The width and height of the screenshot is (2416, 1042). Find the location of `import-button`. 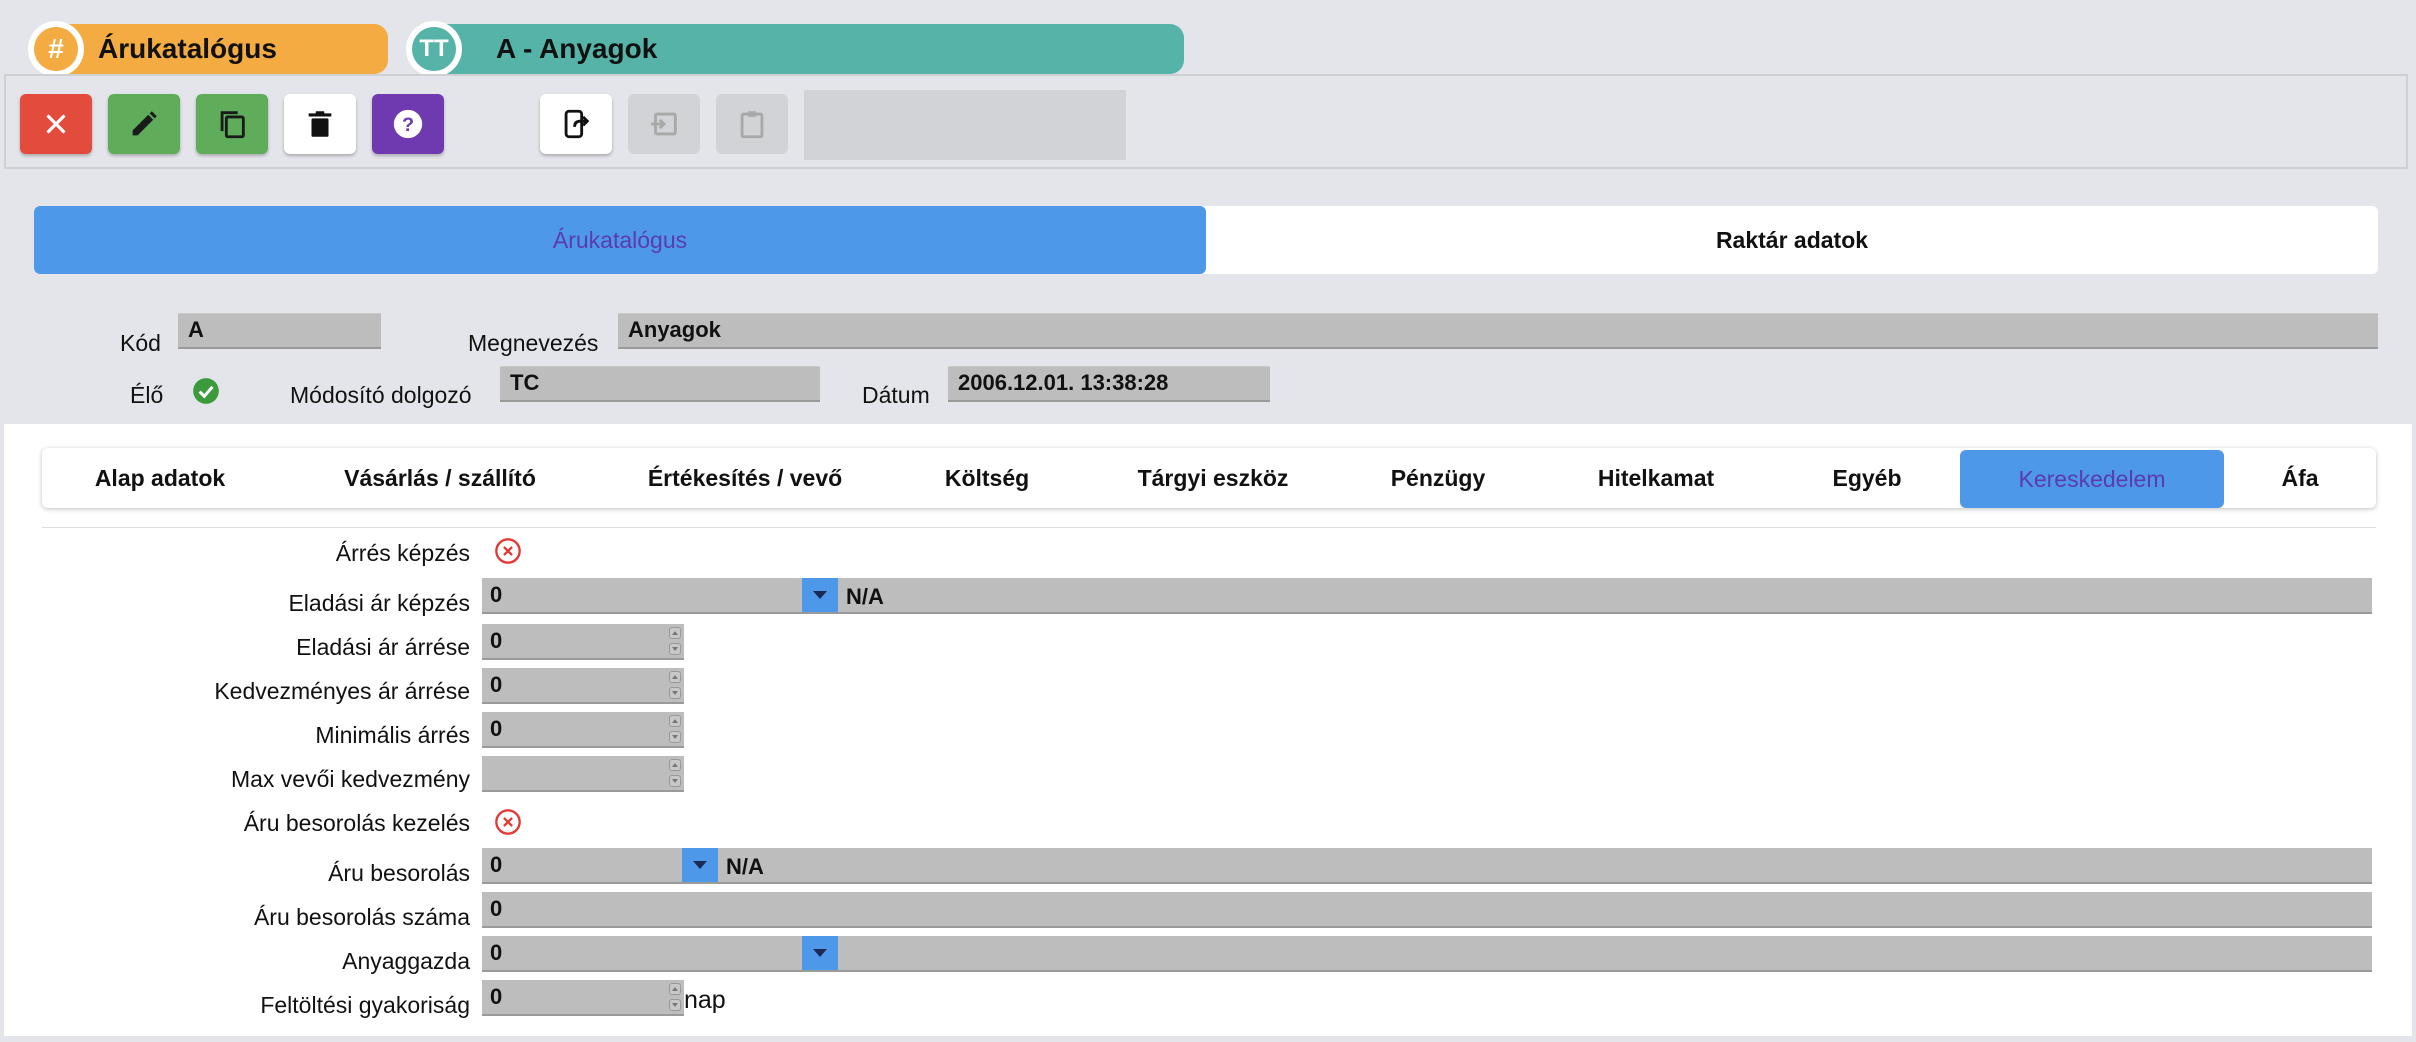

import-button is located at coordinates (664, 124).